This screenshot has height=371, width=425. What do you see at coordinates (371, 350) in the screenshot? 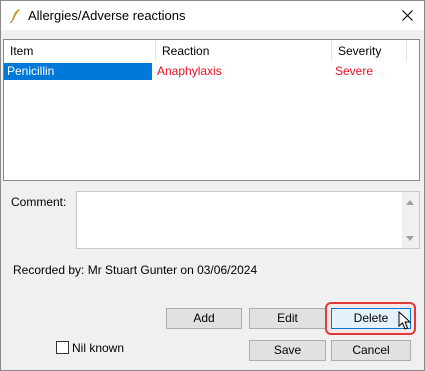
I see `cancel-button: Cancel` at bounding box center [371, 350].